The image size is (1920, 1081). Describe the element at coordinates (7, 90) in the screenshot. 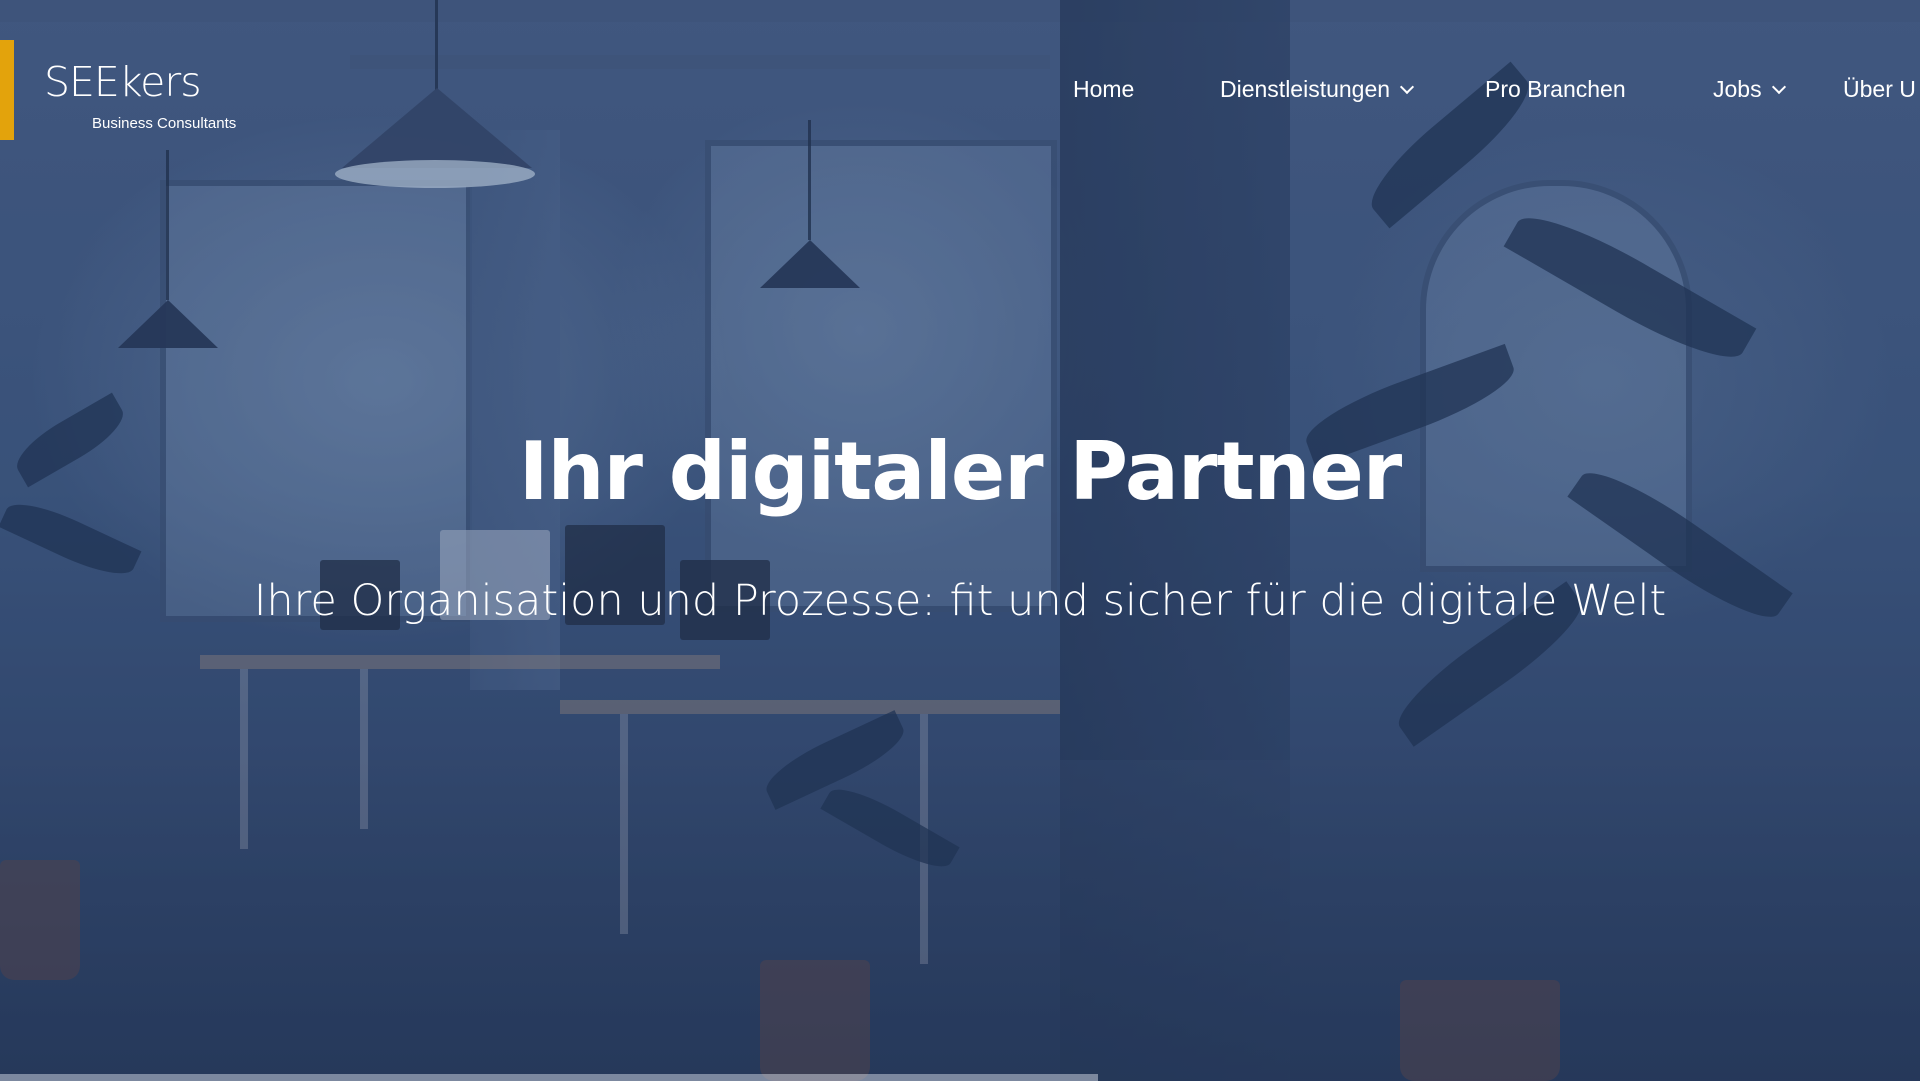

I see `logo-accent-bar` at that location.